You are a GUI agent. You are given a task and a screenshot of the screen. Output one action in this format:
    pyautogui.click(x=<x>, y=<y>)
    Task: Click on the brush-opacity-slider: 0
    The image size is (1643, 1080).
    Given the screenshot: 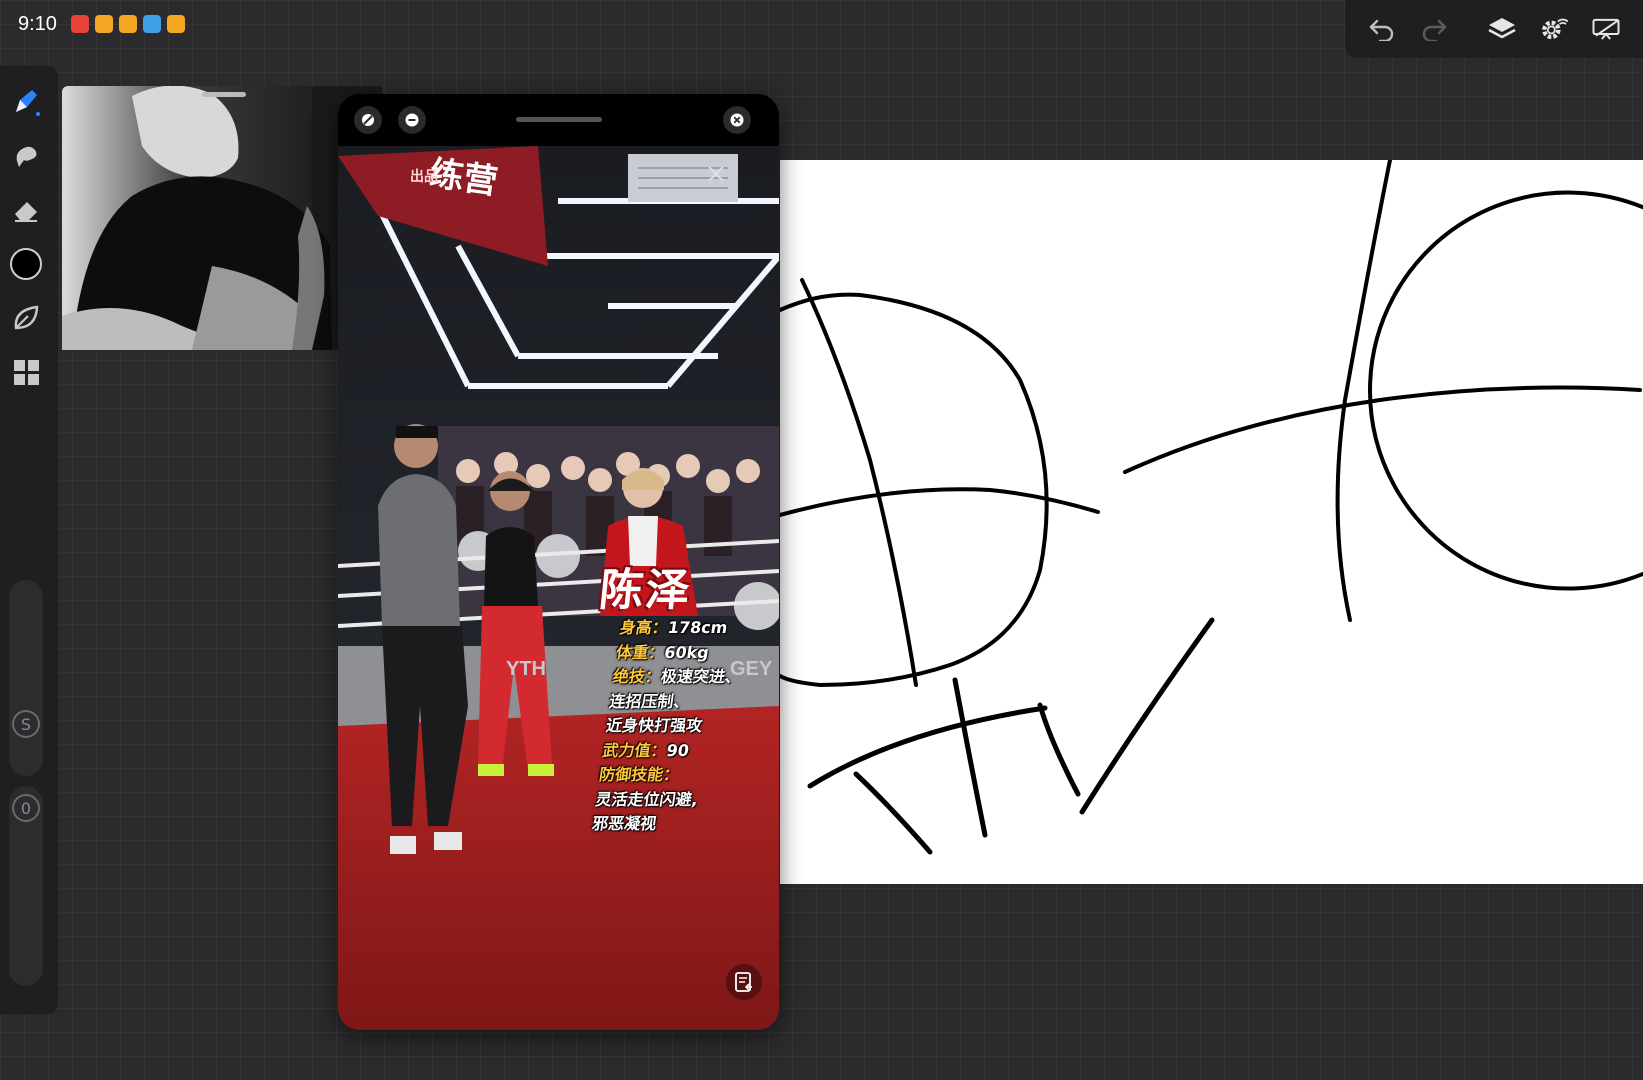 What is the action you would take?
    pyautogui.click(x=26, y=886)
    